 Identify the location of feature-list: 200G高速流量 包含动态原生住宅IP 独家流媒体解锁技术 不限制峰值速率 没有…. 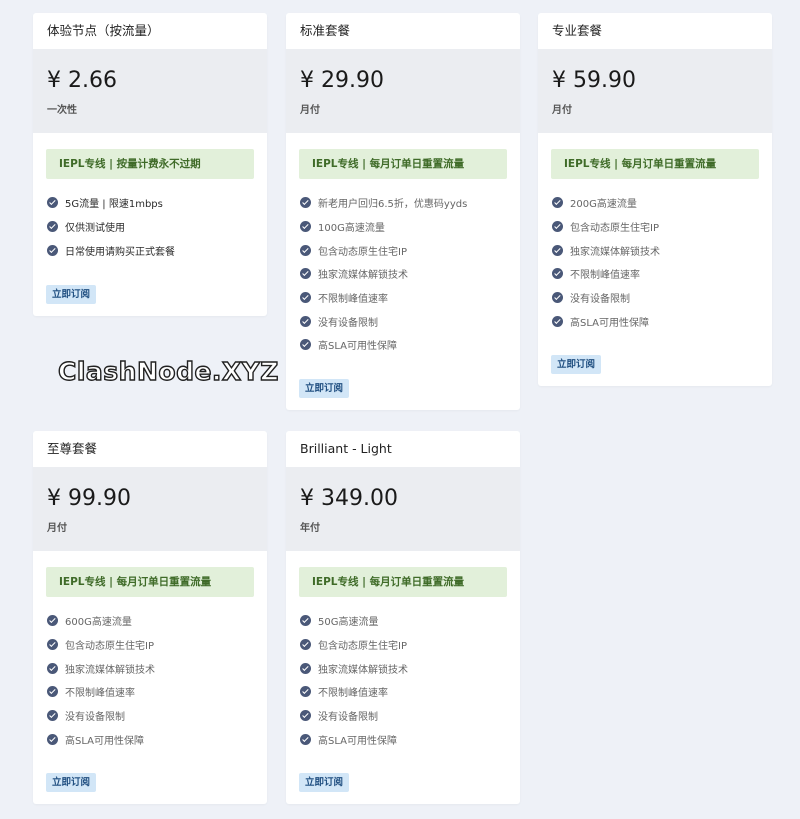
(655, 262).